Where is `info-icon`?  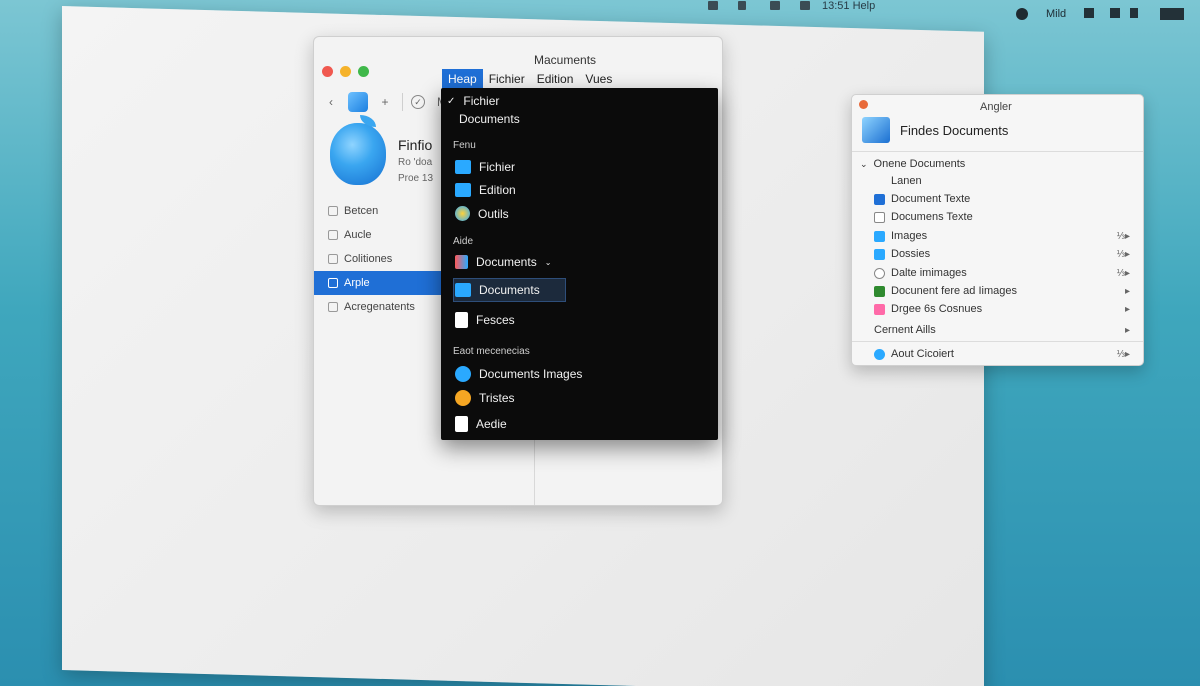 info-icon is located at coordinates (879, 354).